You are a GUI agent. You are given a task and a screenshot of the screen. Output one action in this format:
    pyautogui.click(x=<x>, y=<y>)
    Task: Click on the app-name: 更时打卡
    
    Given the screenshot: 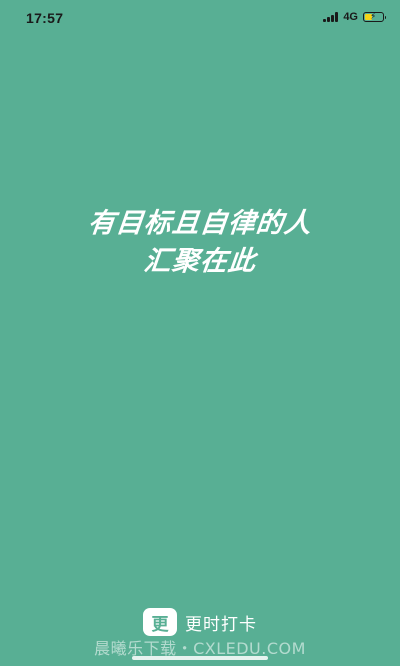 What is the action you would take?
    pyautogui.click(x=221, y=624)
    